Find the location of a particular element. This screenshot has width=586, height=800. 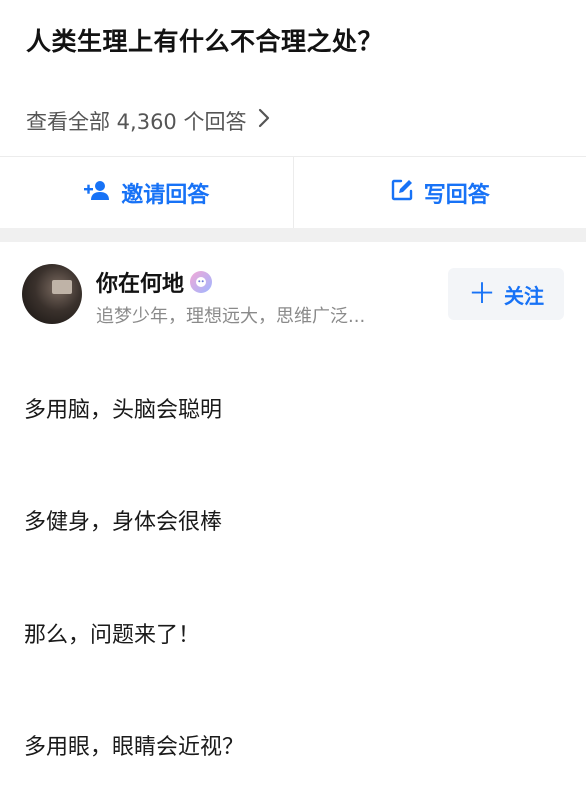

section-divider is located at coordinates (293, 235).